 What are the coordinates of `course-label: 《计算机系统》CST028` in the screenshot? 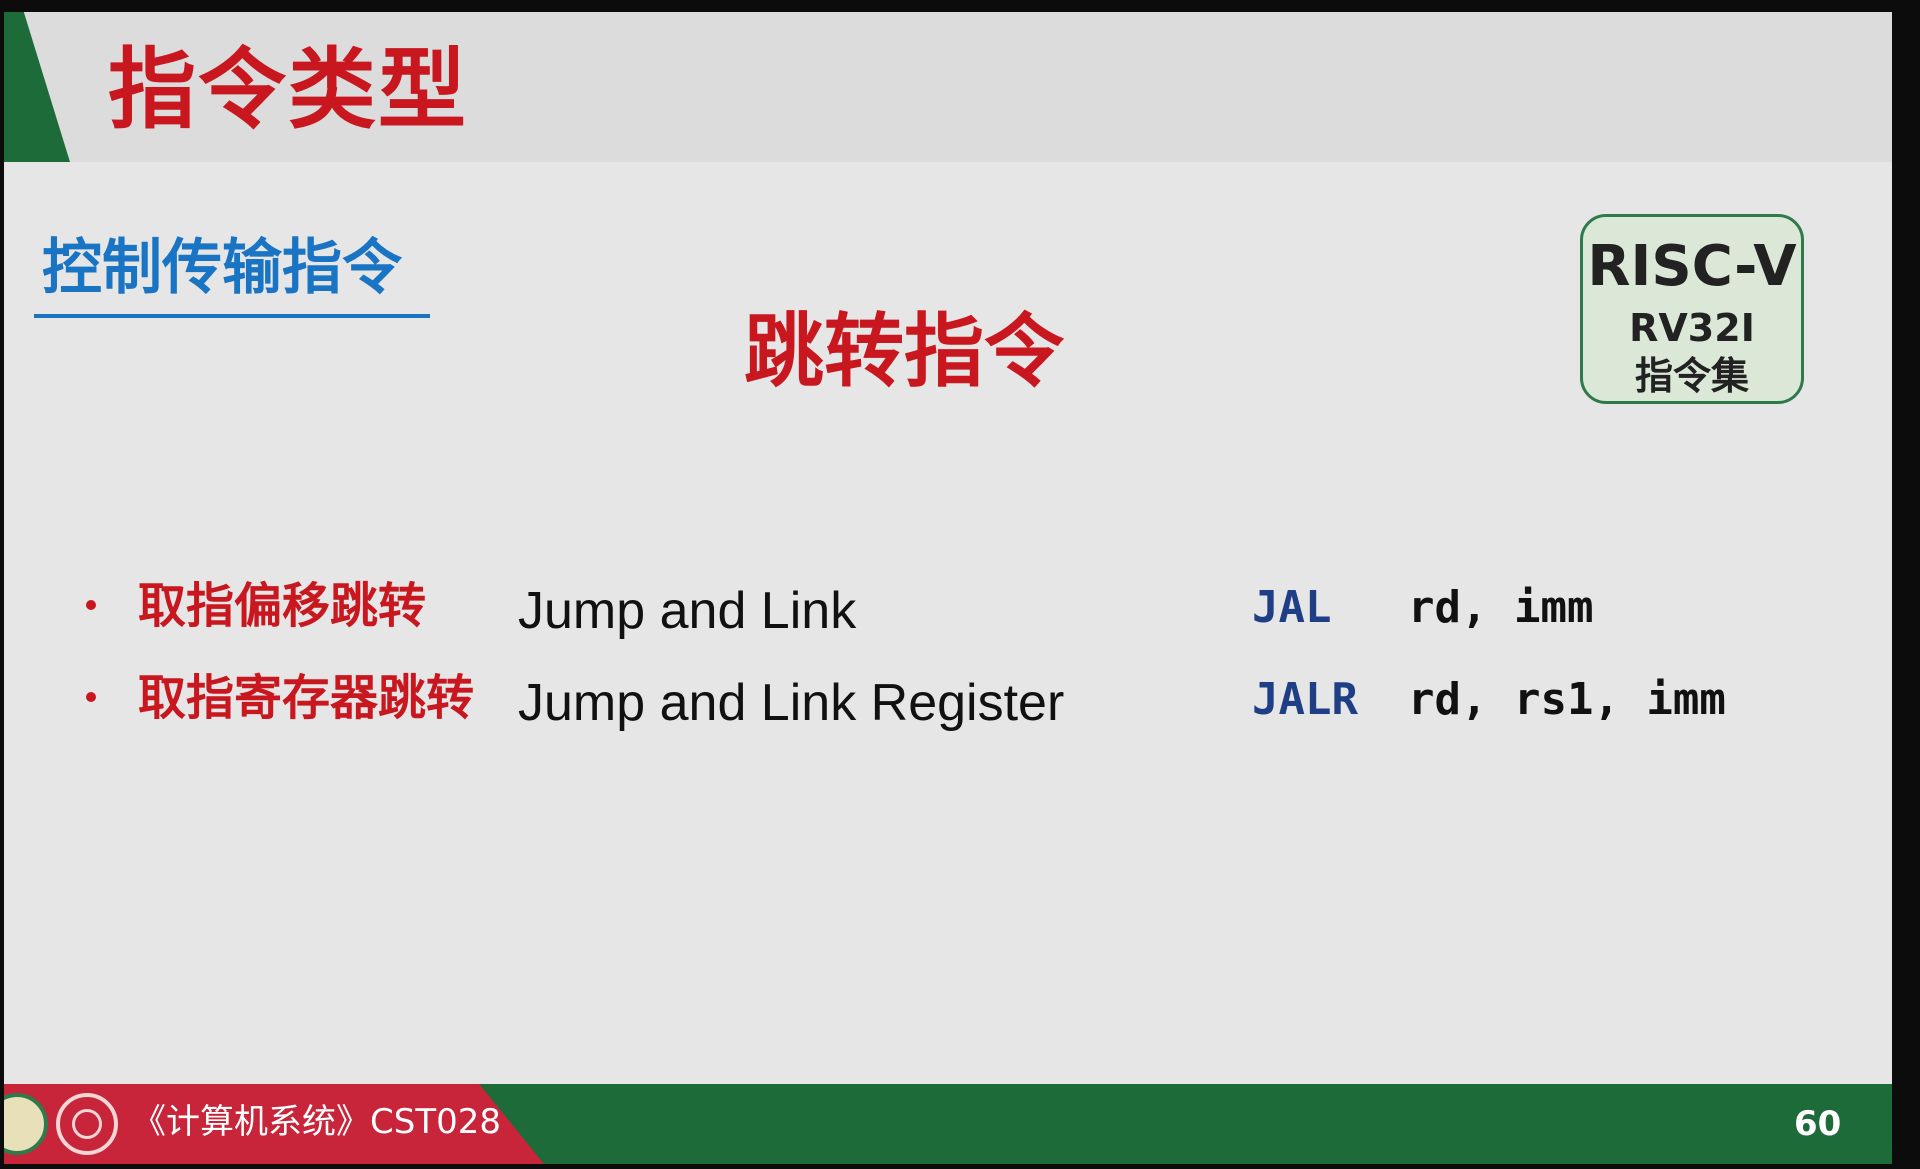 It's located at (316, 1122).